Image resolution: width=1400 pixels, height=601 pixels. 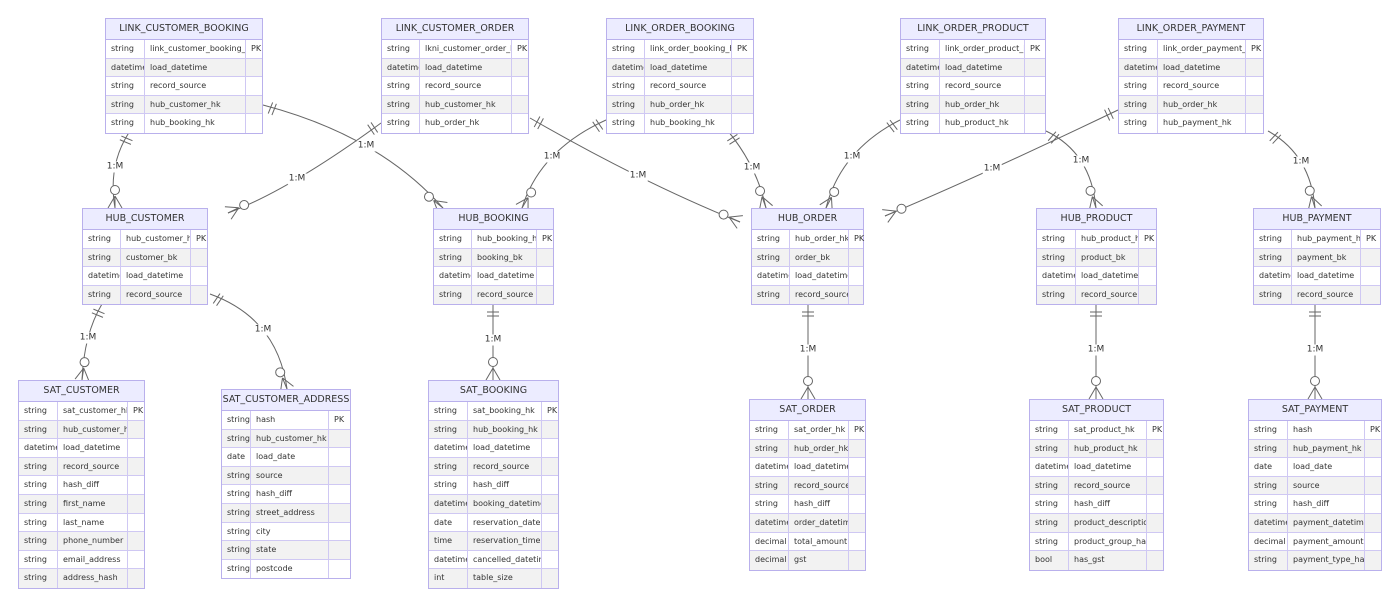 I want to click on attribute-name: hub_customer_hk, so click(x=466, y=104).